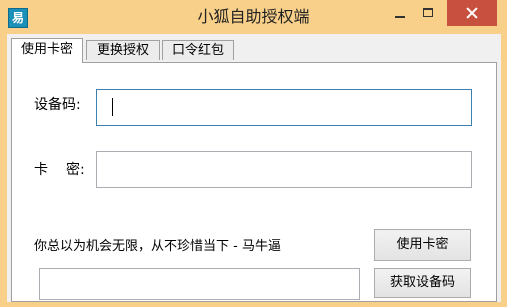 The height and width of the screenshot is (307, 507). What do you see at coordinates (75, 170) in the screenshot?
I see `card-key-label-right: 密:` at bounding box center [75, 170].